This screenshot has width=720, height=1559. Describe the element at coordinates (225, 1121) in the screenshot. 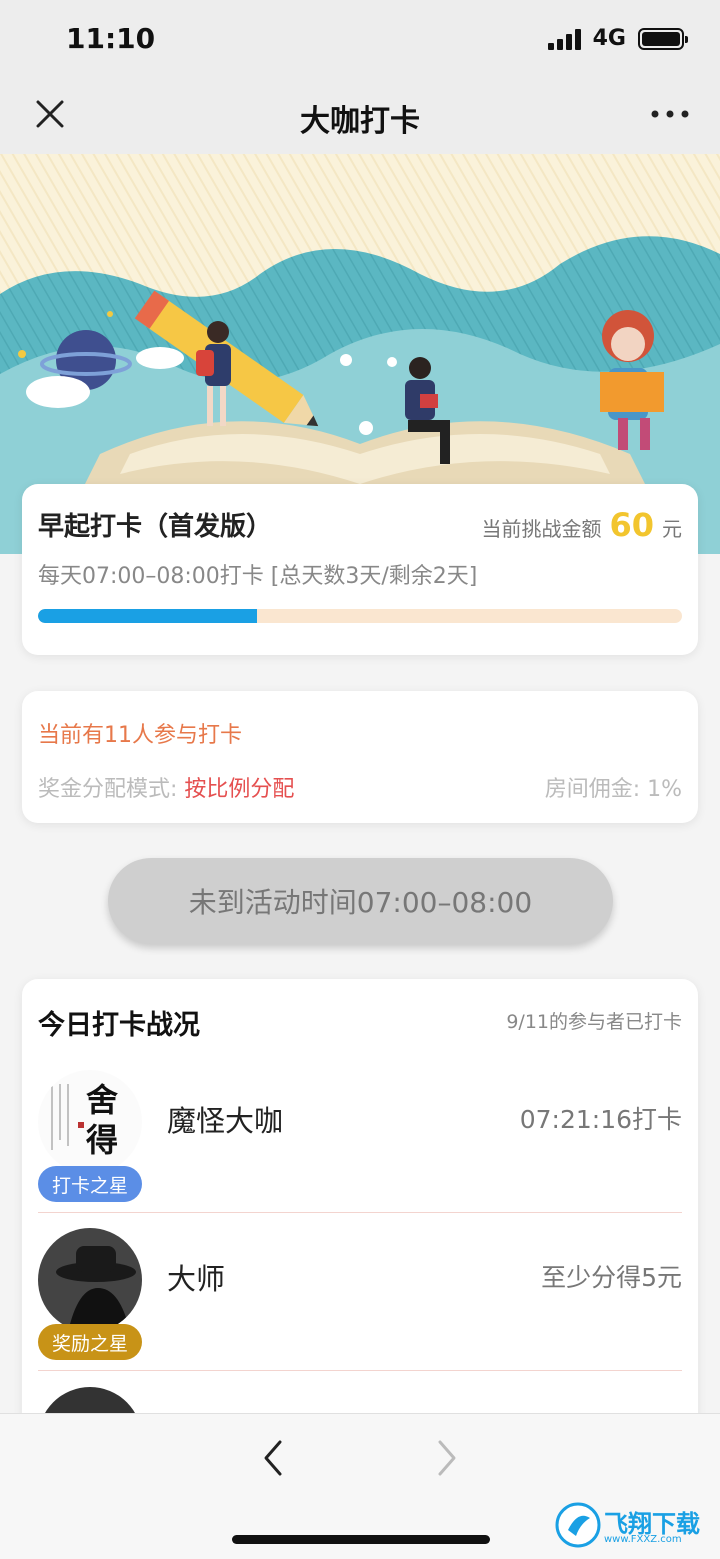

I see `participant-name: 魔怪大咖` at that location.